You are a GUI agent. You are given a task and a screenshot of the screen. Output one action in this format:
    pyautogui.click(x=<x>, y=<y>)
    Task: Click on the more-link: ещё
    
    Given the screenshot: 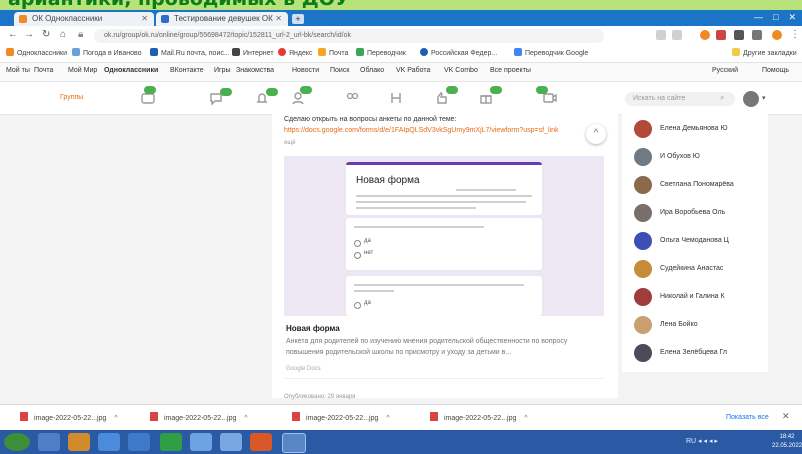 What is the action you would take?
    pyautogui.click(x=290, y=143)
    